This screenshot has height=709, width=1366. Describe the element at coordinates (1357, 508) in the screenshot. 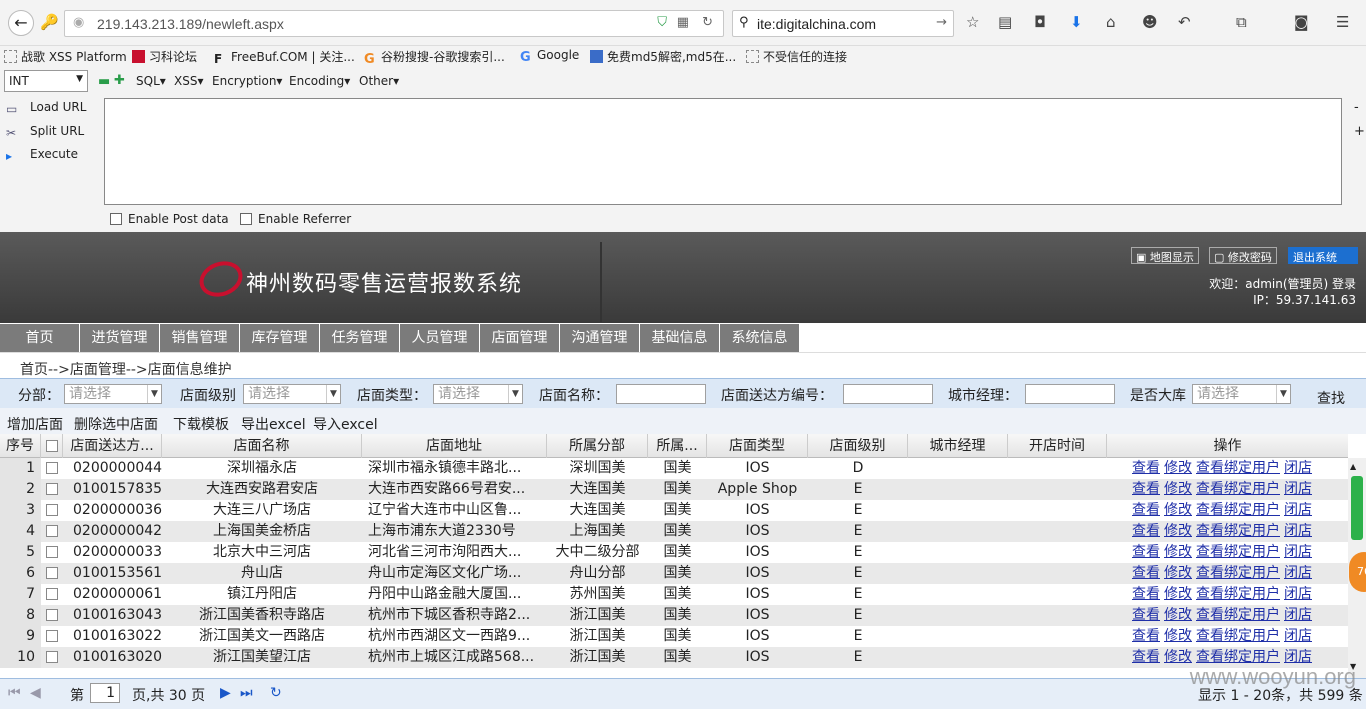

I see `scroll-thumb` at that location.